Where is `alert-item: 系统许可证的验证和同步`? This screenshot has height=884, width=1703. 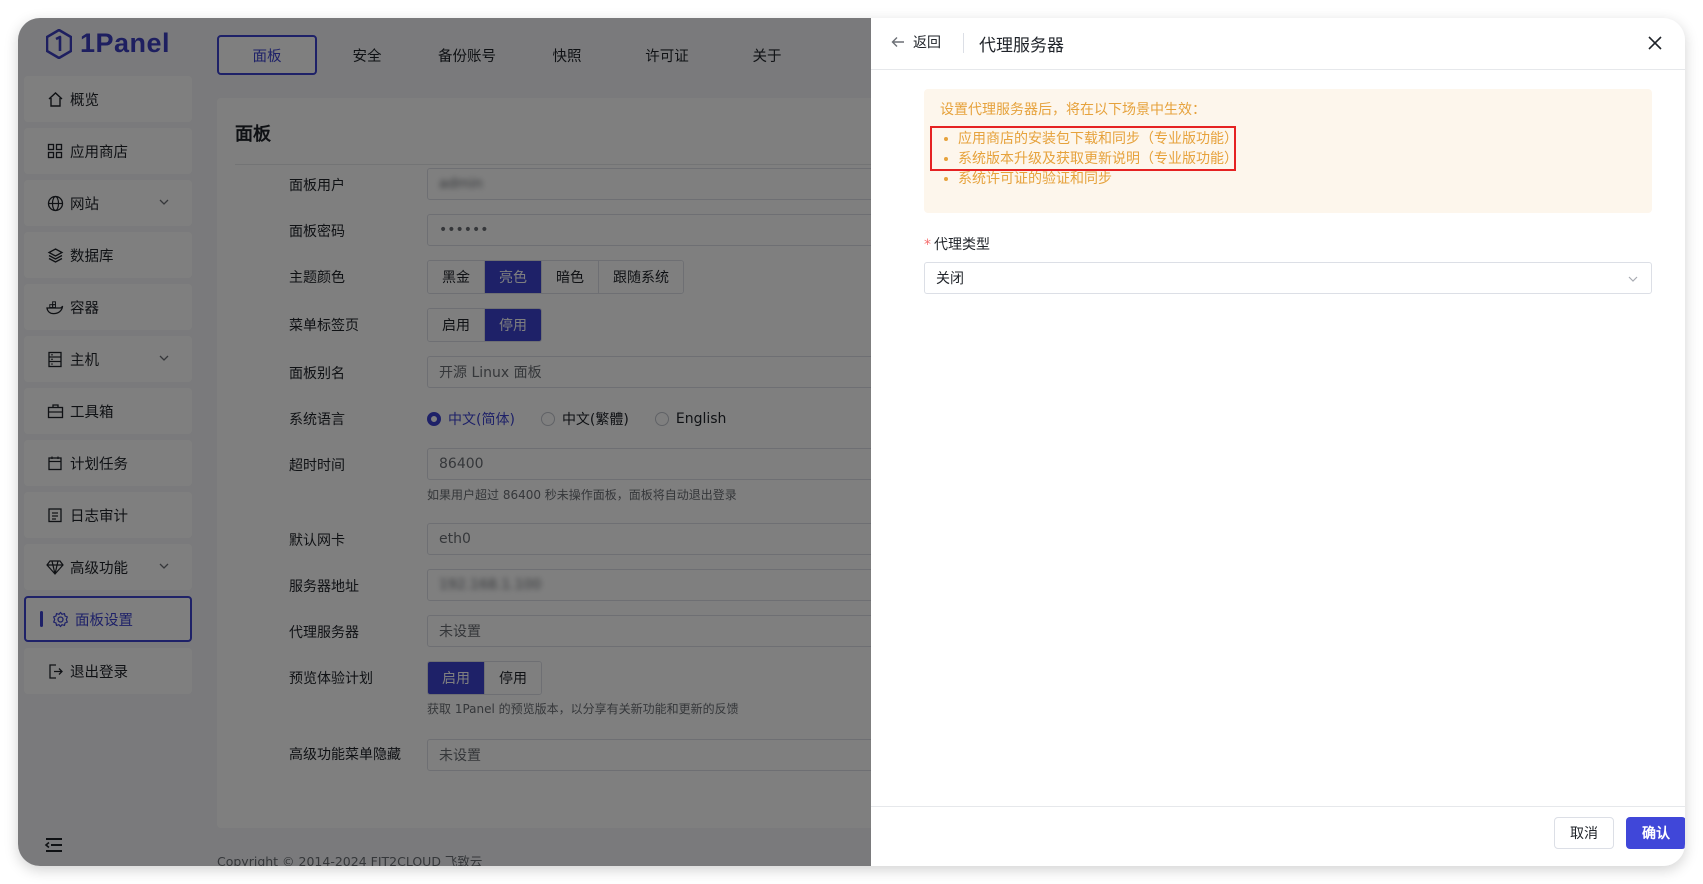
alert-item: 系统许可证的验证和同步 is located at coordinates (1091, 179).